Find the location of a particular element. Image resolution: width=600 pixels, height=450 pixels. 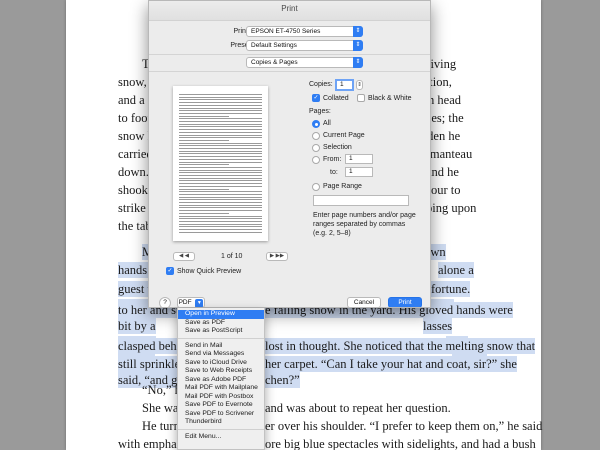

pdf-menu-item: Save as Adobe PDF is located at coordinates (221, 380).